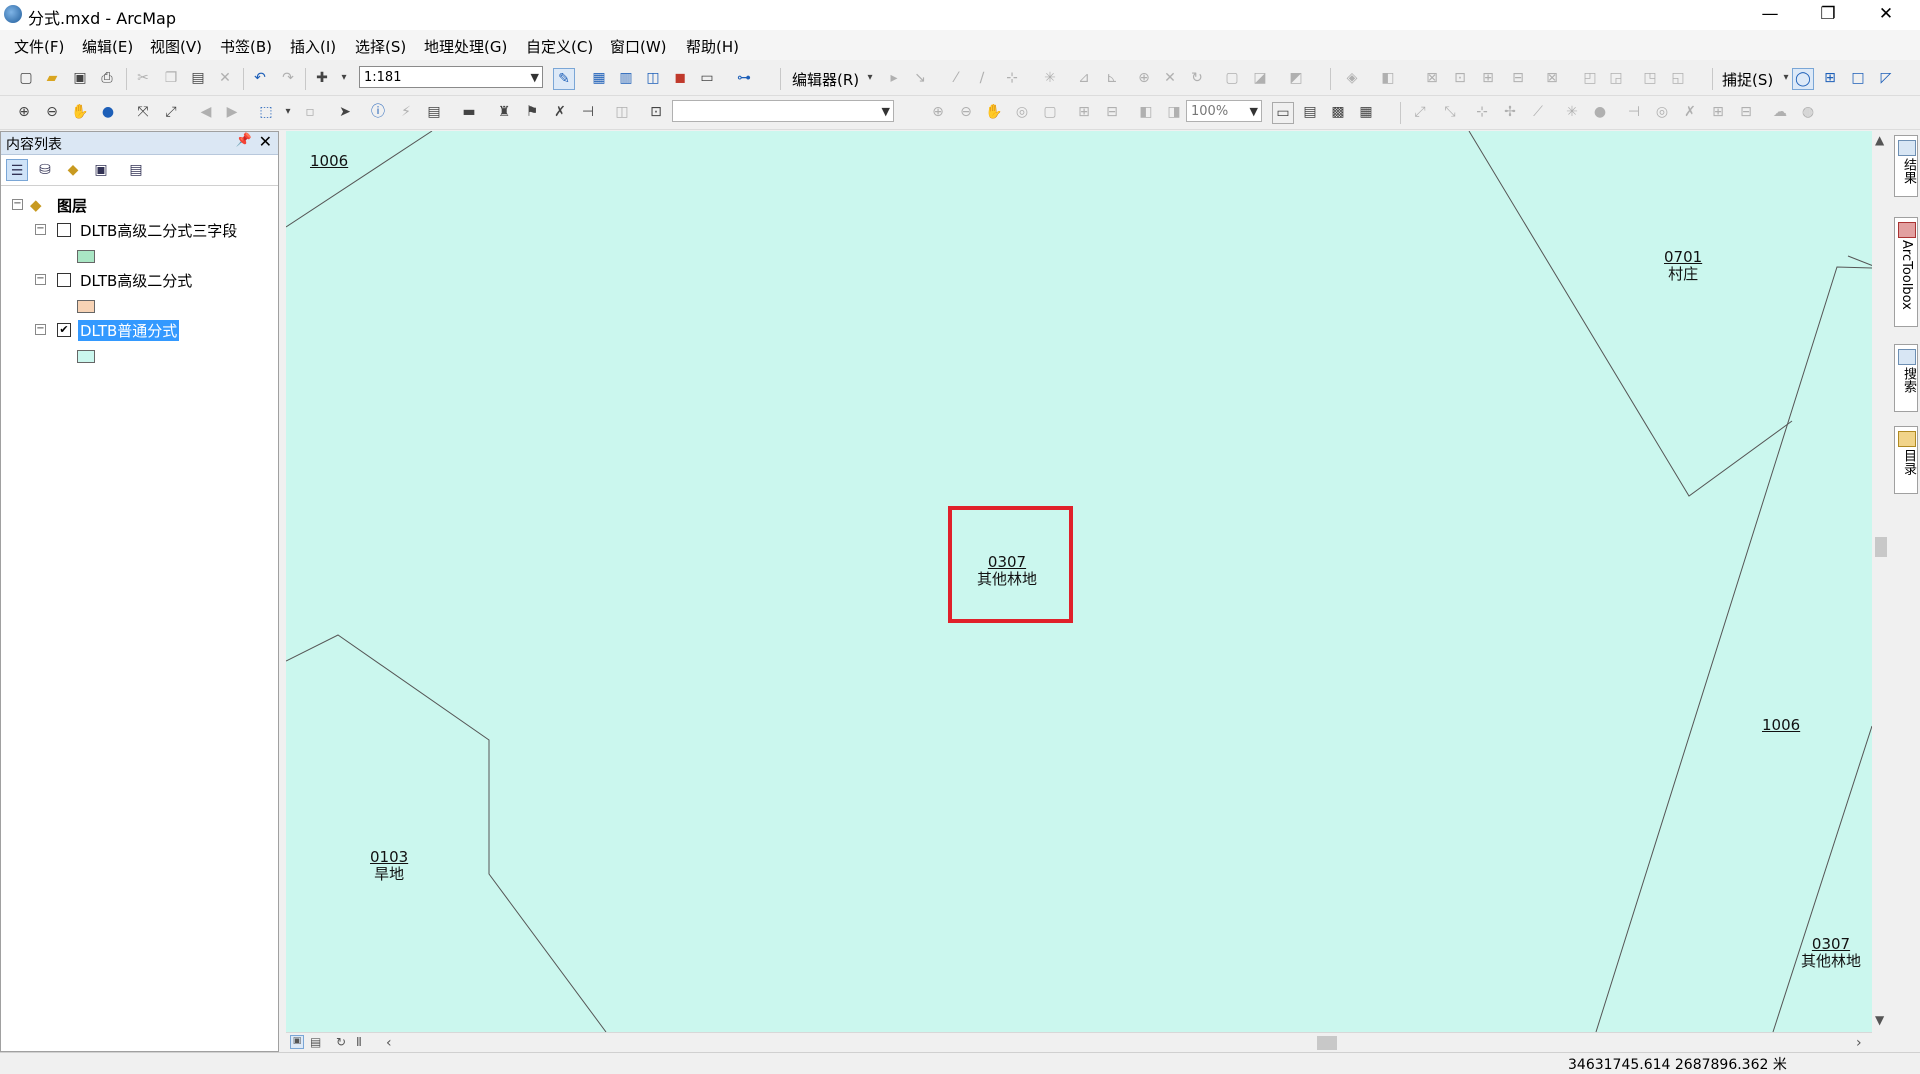 This screenshot has height=1074, width=1920. What do you see at coordinates (1197, 78) in the screenshot?
I see `attributes-icon: ↻` at bounding box center [1197, 78].